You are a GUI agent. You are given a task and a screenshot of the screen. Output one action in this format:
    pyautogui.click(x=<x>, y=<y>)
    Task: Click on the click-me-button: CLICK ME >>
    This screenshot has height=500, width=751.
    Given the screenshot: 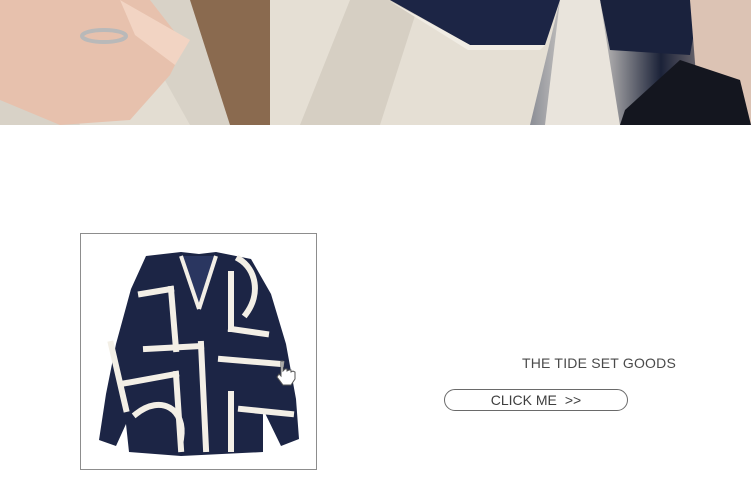 What is the action you would take?
    pyautogui.click(x=536, y=400)
    